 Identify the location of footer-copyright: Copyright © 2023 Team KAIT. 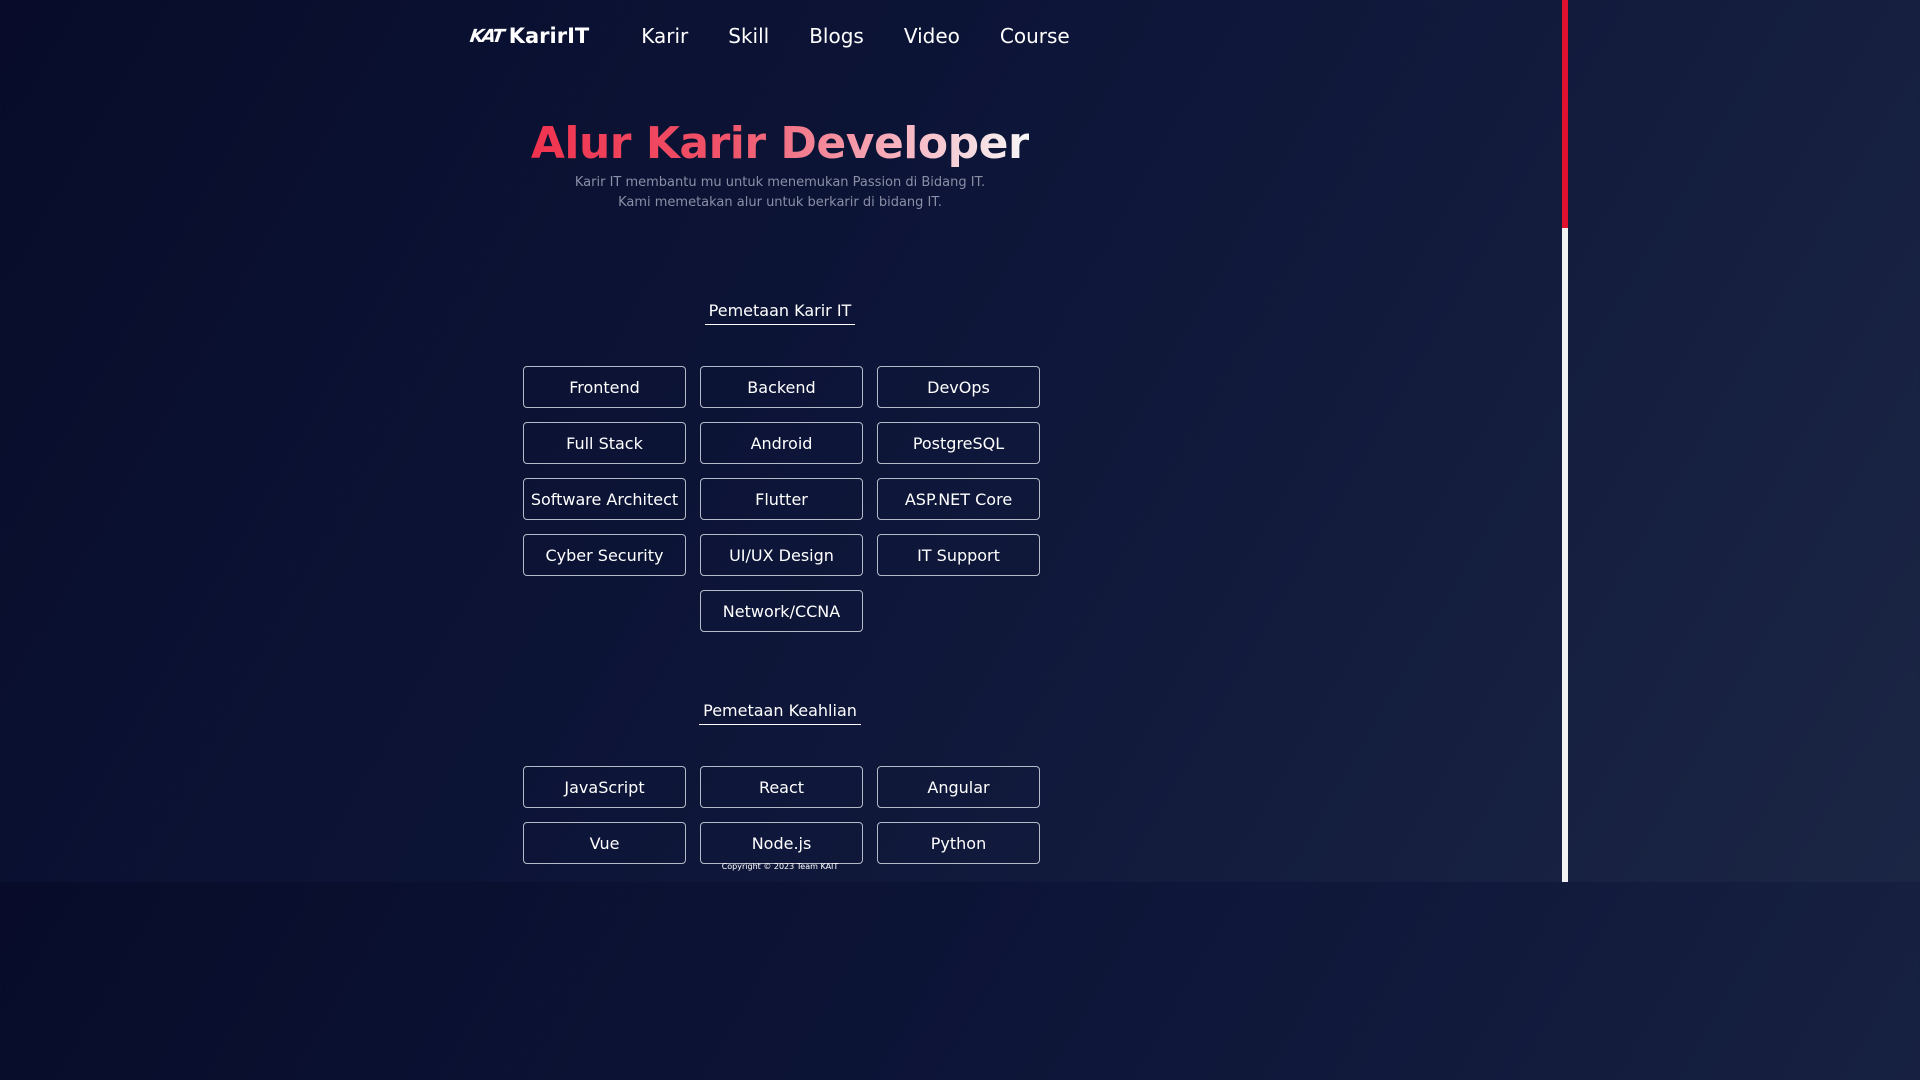
(780, 866).